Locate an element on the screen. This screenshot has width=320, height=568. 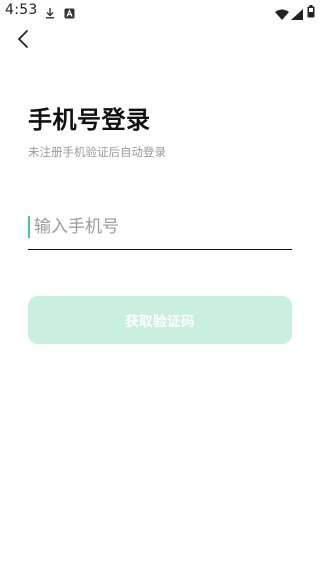
a-icon is located at coordinates (69, 13).